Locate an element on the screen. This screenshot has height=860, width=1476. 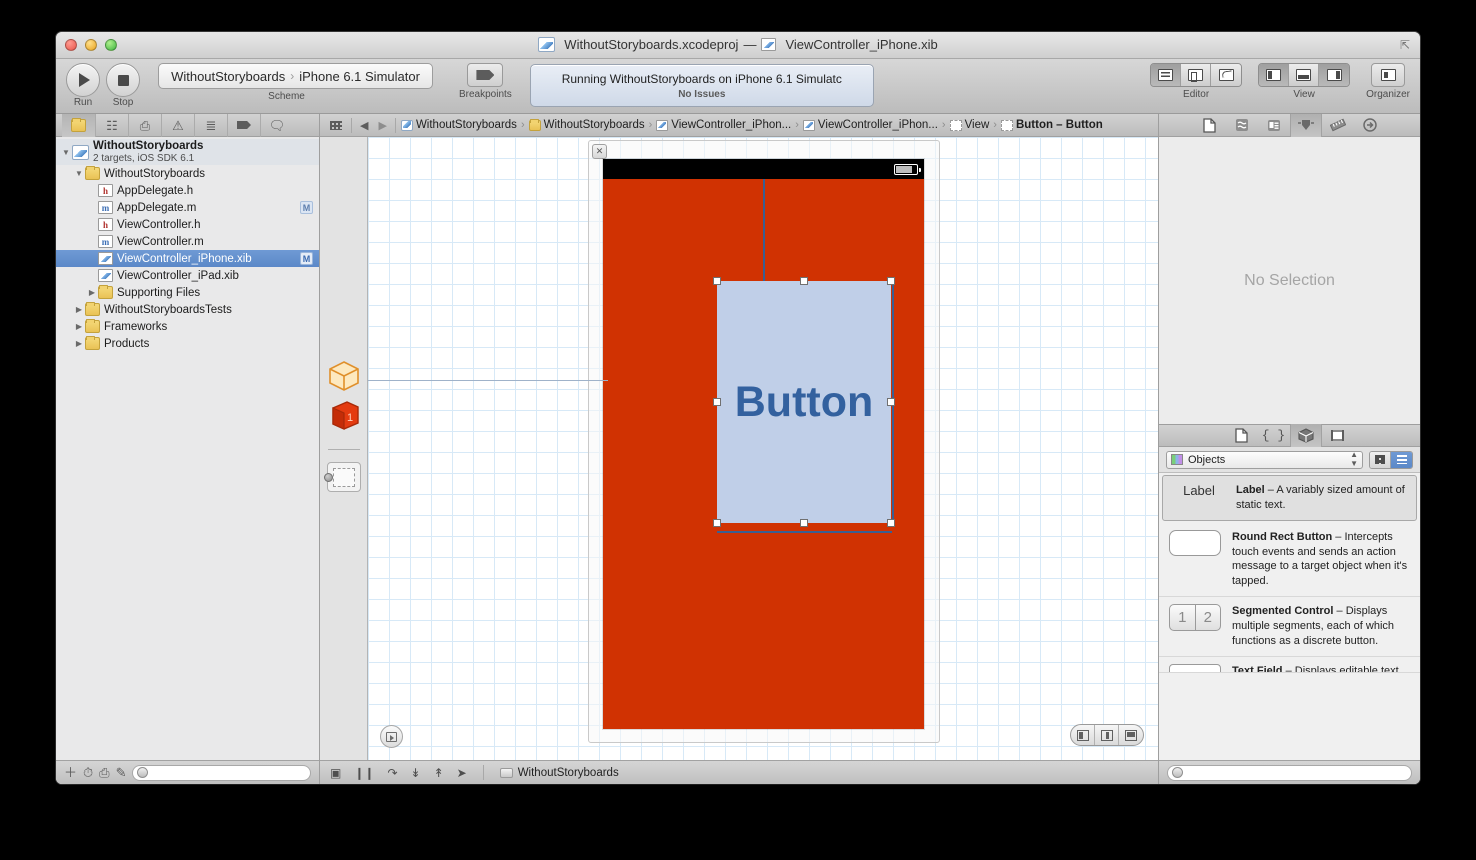
resize-handle-tl is located at coordinates (717, 281).